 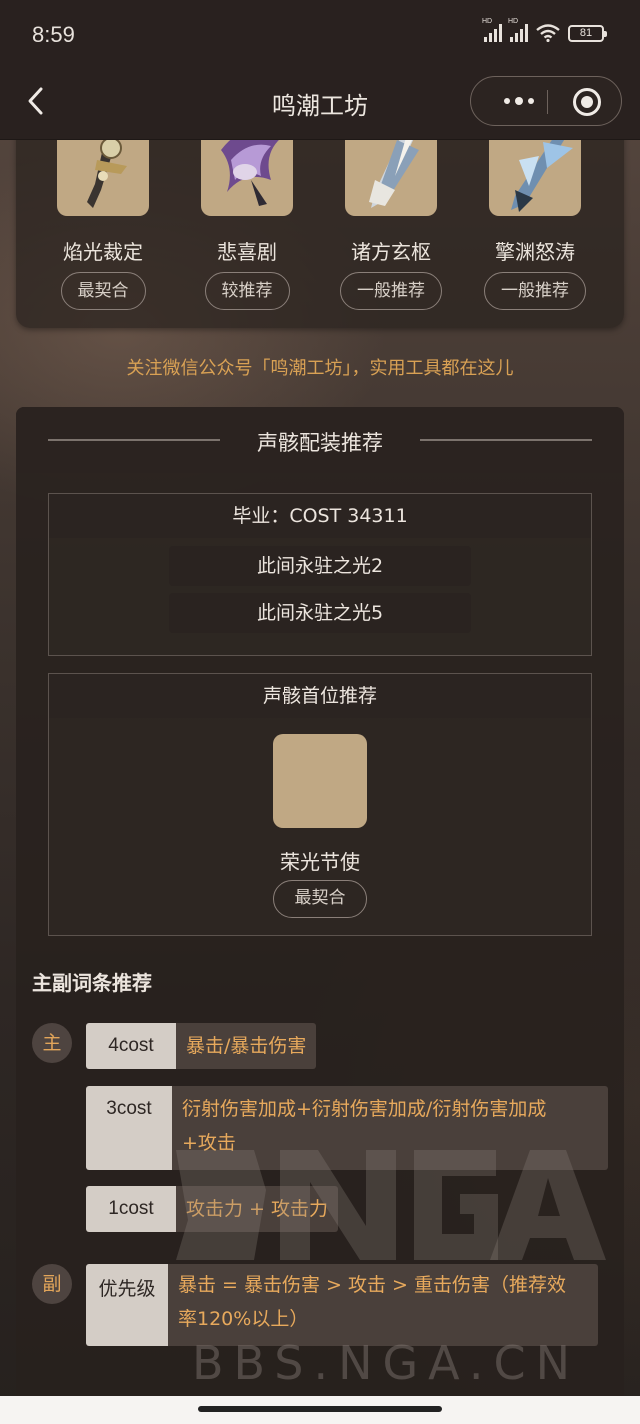 What do you see at coordinates (103, 291) in the screenshot?
I see `weapon-tag: 最契合` at bounding box center [103, 291].